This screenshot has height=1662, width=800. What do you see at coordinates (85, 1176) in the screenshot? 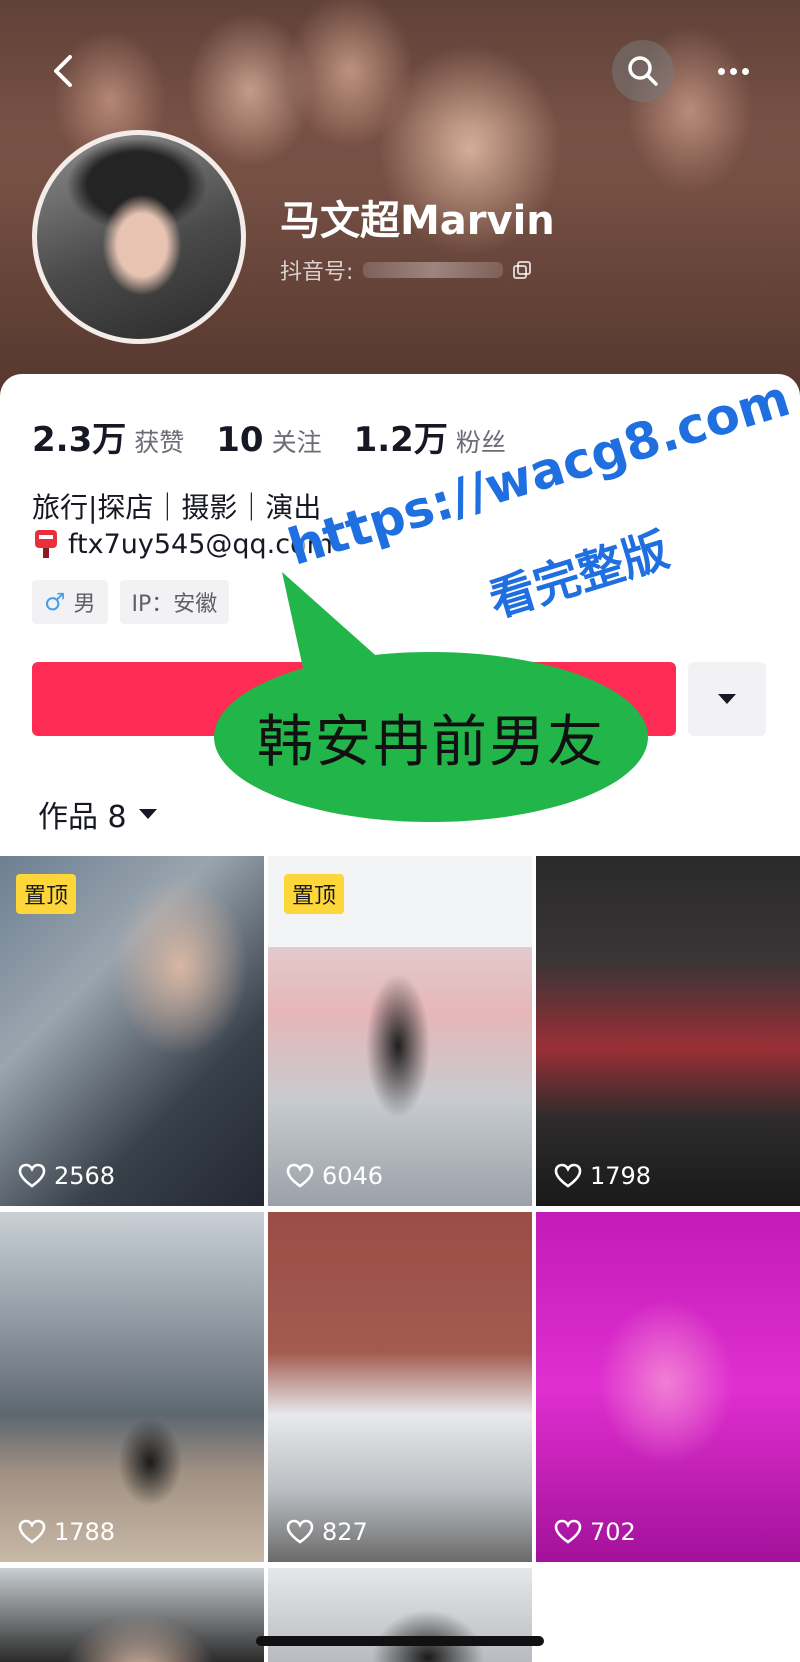
I see `like-count-value: 2568` at bounding box center [85, 1176].